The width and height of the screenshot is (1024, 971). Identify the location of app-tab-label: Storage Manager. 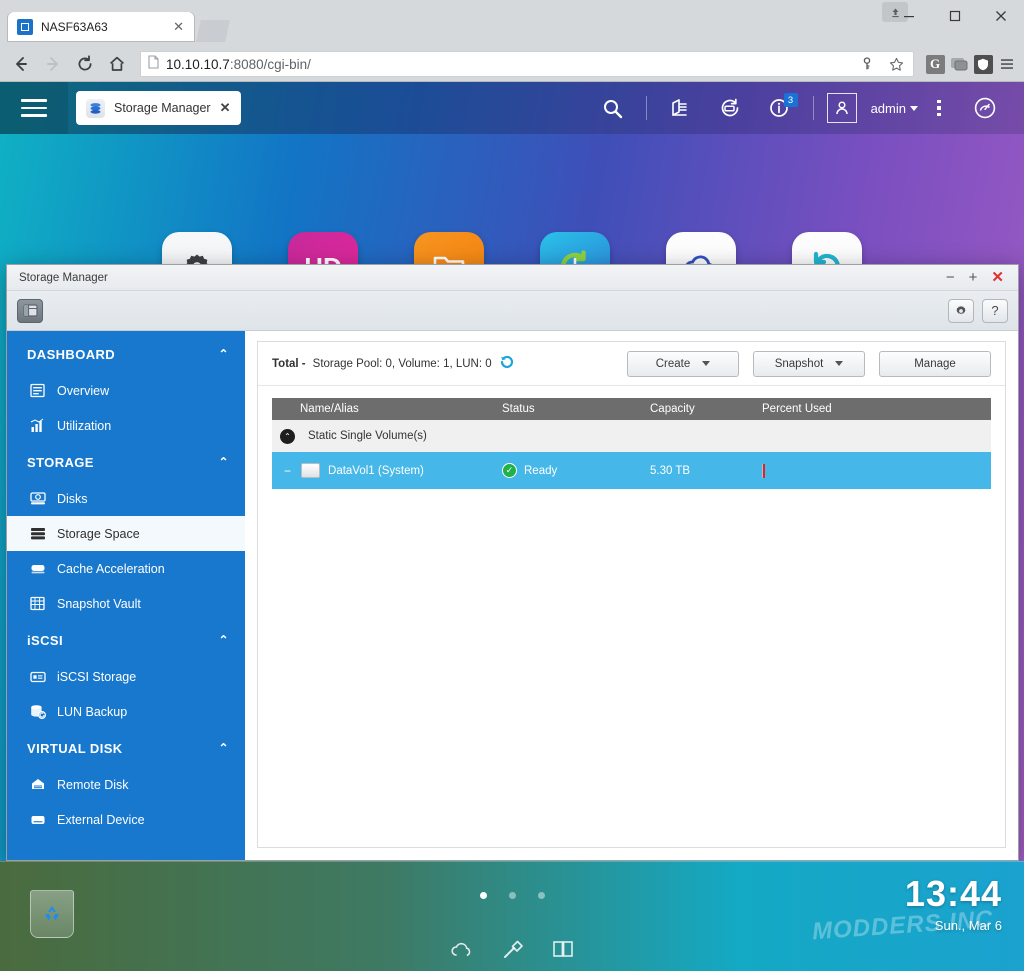
(162, 108).